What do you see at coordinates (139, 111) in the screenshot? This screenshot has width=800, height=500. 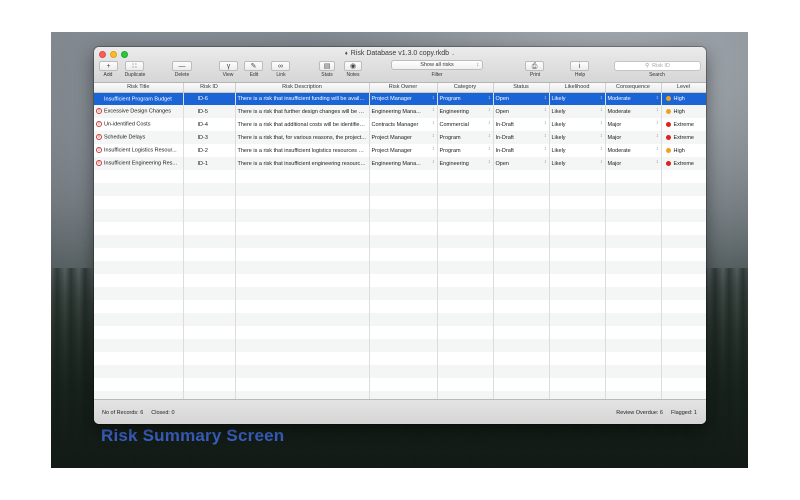 I see `risk-title-cell: ! Excessive Design Changes` at bounding box center [139, 111].